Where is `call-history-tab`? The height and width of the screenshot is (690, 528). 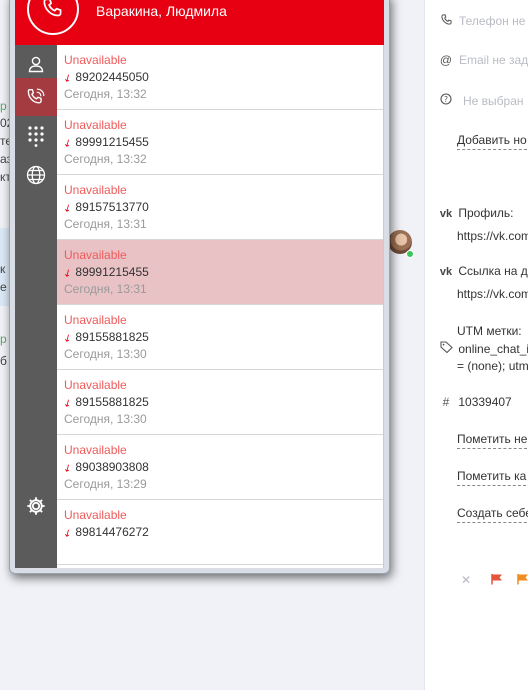 call-history-tab is located at coordinates (36, 97).